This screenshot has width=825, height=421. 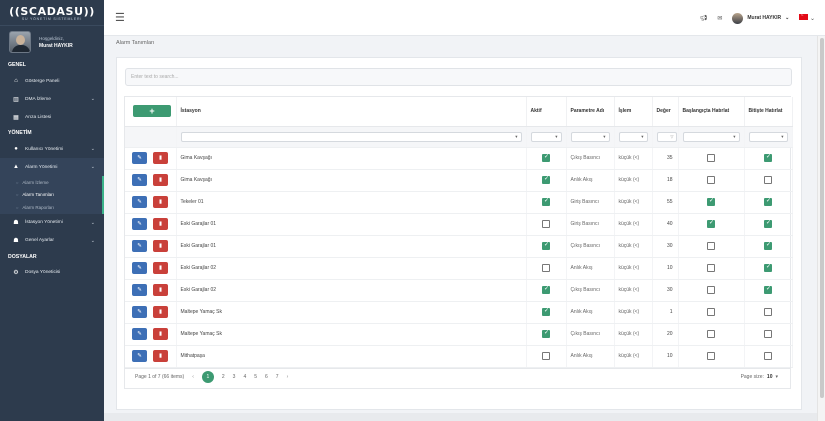 What do you see at coordinates (768, 136) in the screenshot?
I see `end-remind-filter-select: ▾` at bounding box center [768, 136].